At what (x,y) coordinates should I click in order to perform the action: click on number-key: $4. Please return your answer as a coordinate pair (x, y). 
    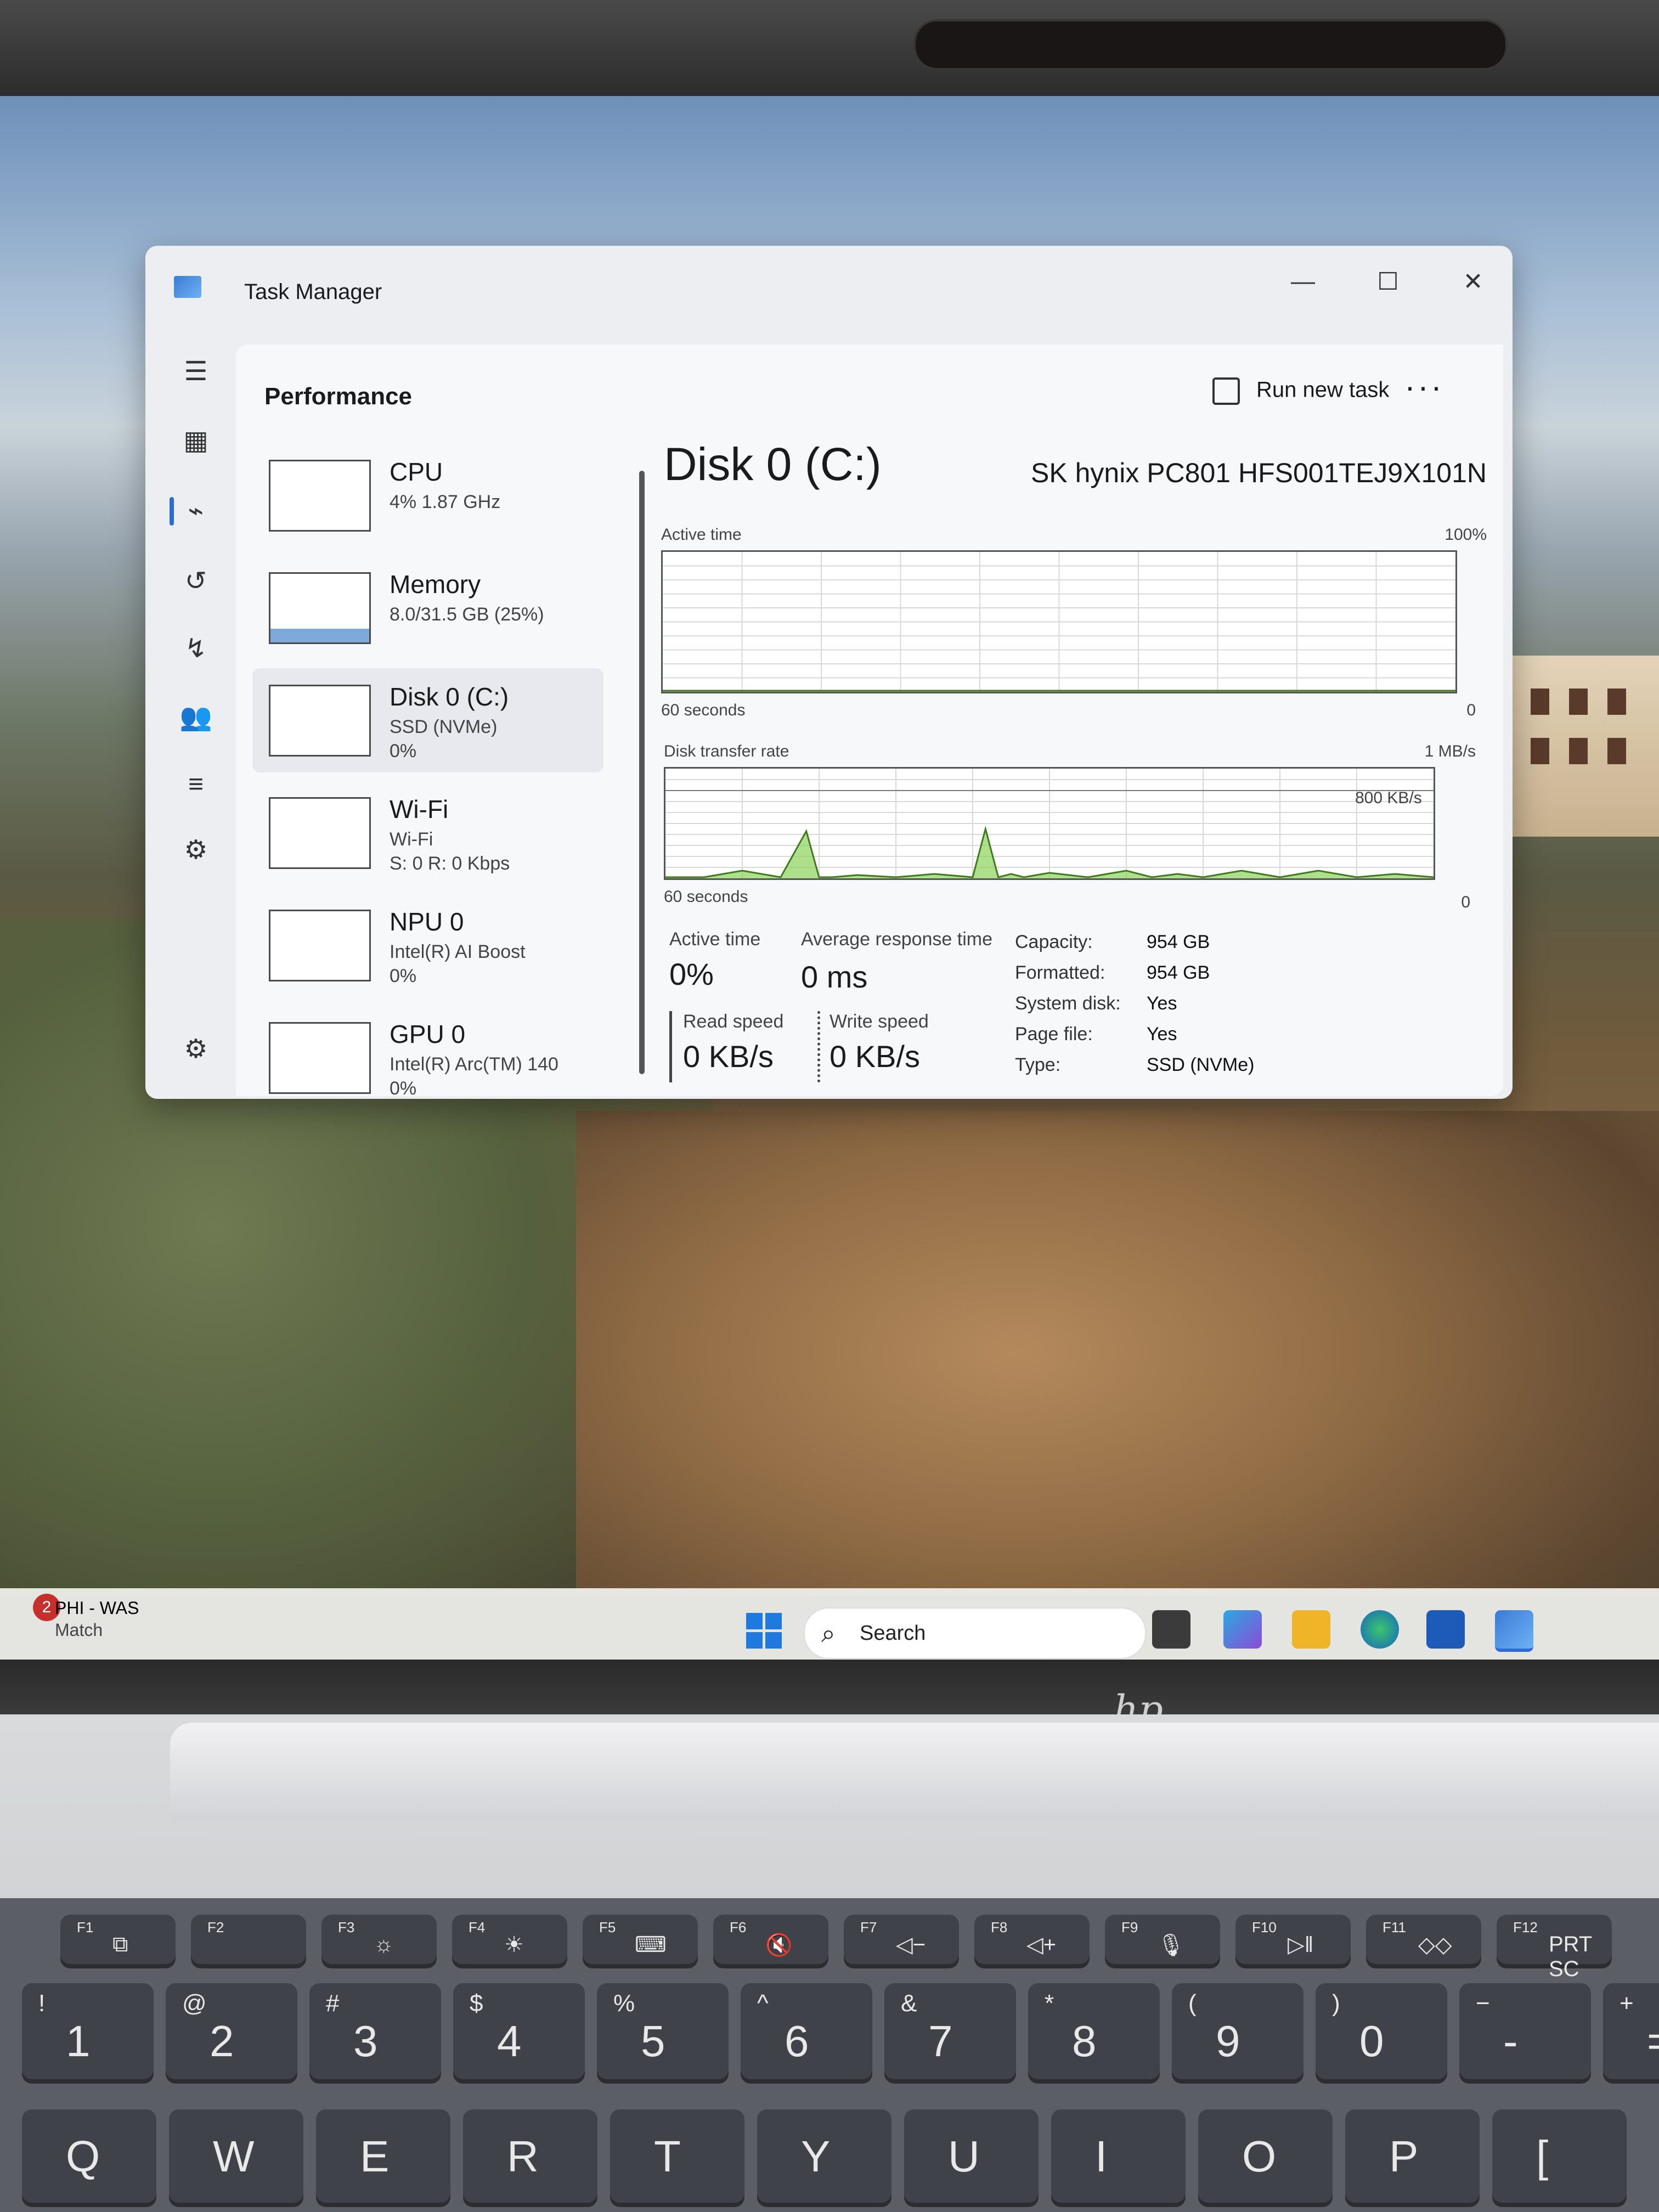
    Looking at the image, I should click on (519, 2031).